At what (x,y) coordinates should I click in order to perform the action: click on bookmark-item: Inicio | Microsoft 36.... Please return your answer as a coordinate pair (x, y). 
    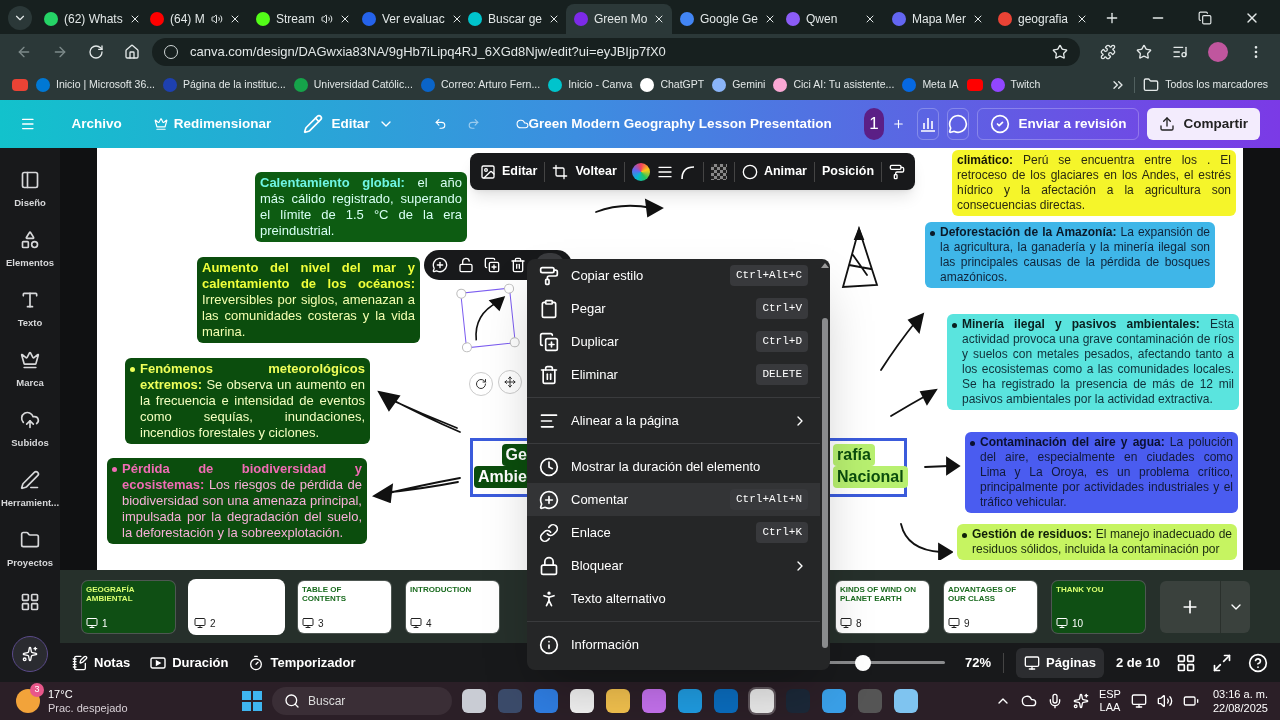
    Looking at the image, I should click on (95, 85).